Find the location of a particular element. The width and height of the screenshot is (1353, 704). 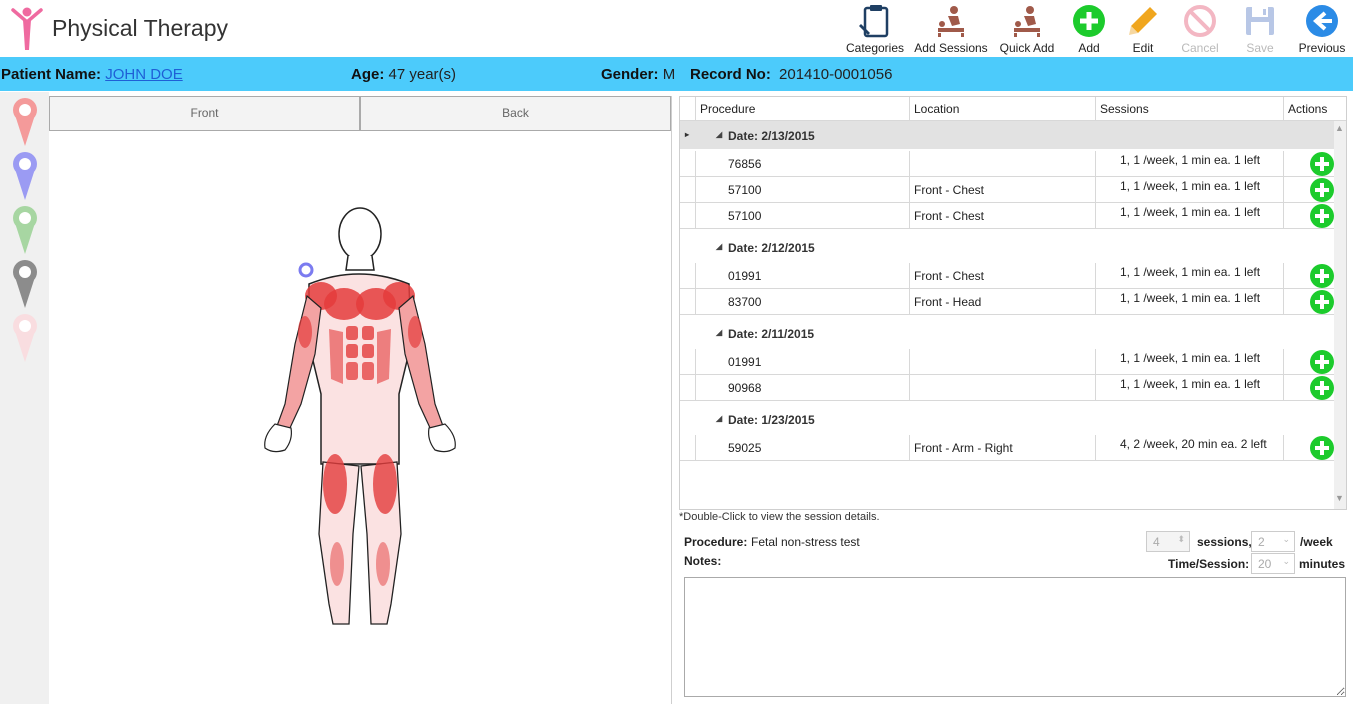

procedure-label: Procedure: is located at coordinates (716, 542).